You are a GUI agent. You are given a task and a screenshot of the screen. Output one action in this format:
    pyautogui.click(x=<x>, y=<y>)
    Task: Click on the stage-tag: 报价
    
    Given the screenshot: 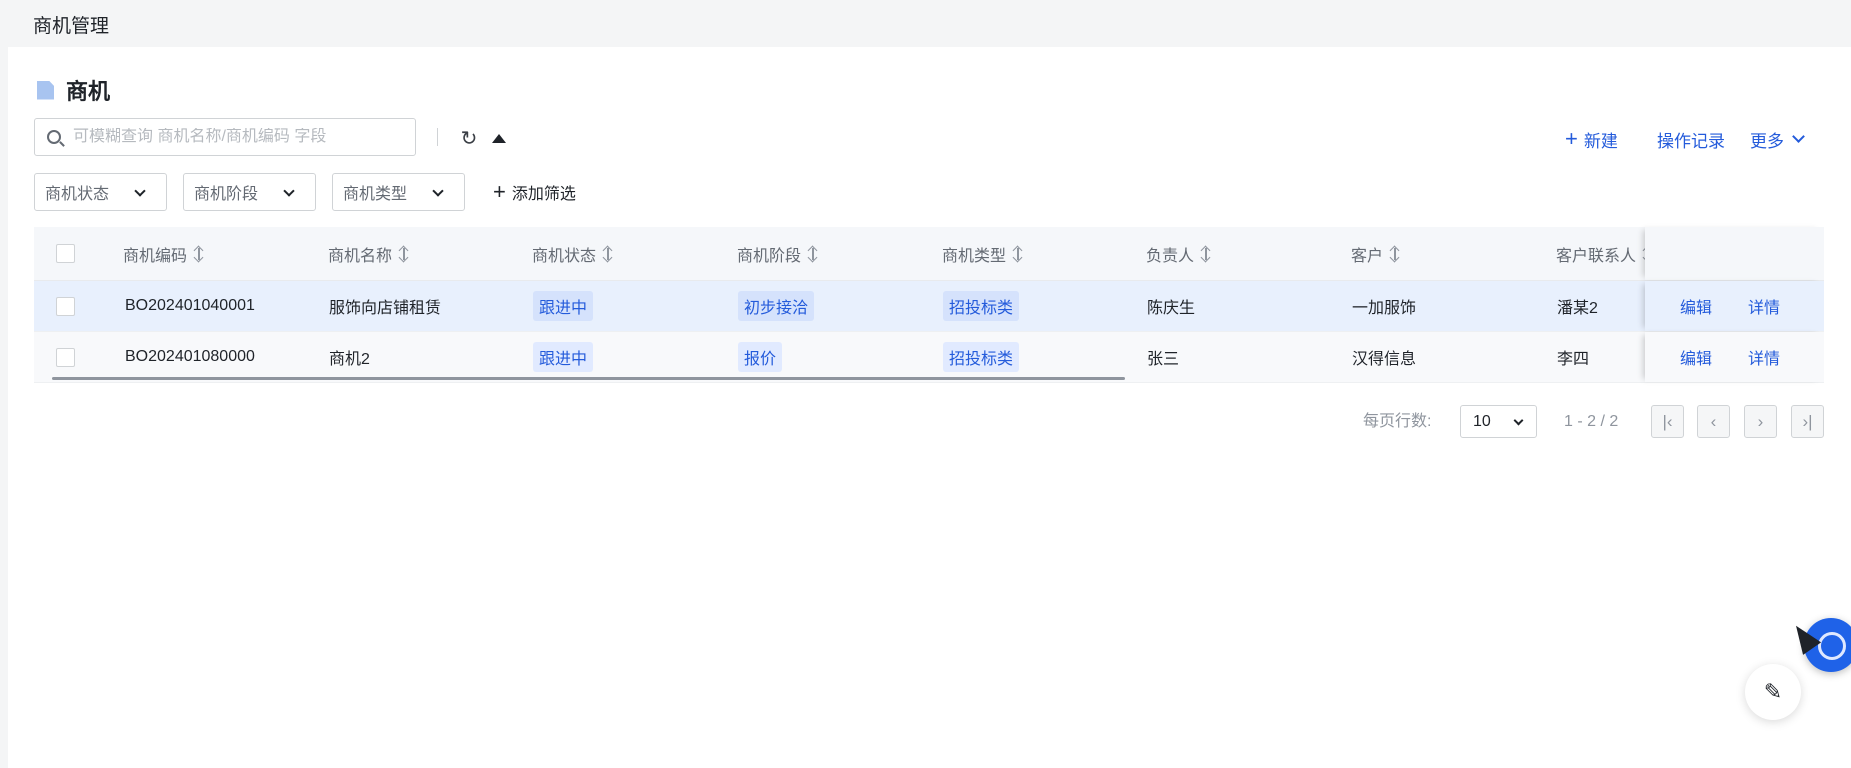 What is the action you would take?
    pyautogui.click(x=760, y=357)
    